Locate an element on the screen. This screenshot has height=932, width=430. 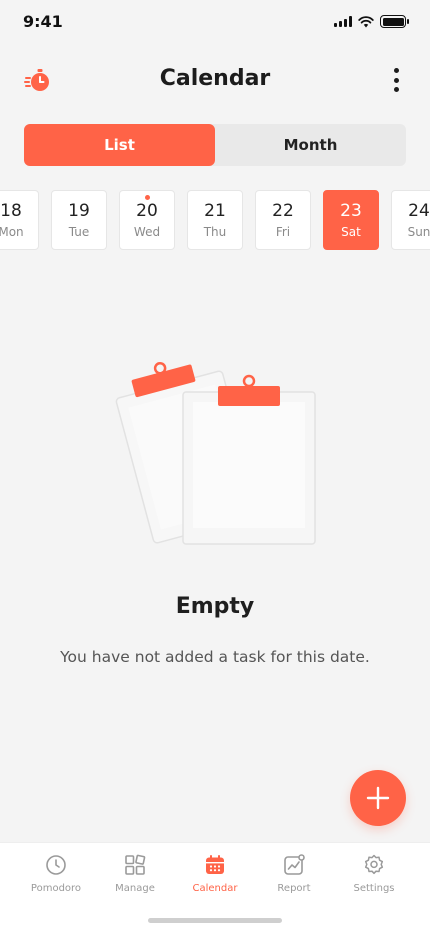
chart-icon is located at coordinates (294, 864).